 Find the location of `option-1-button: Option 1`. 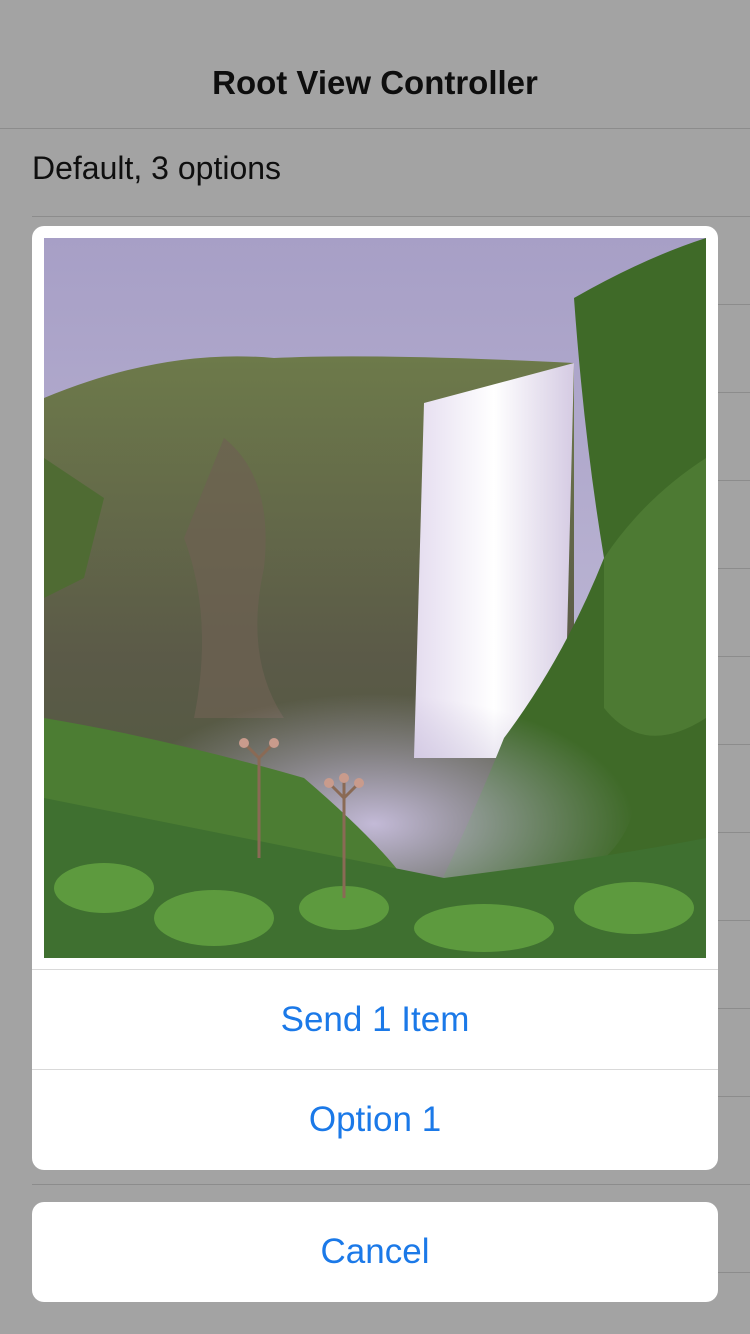

option-1-button: Option 1 is located at coordinates (375, 1119).